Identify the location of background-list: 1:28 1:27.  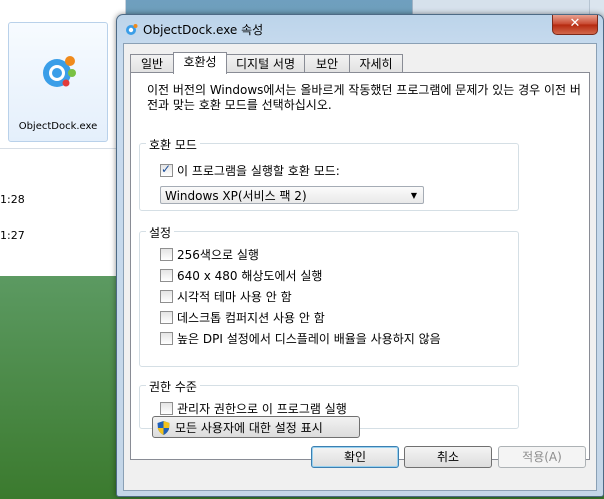
(62, 212).